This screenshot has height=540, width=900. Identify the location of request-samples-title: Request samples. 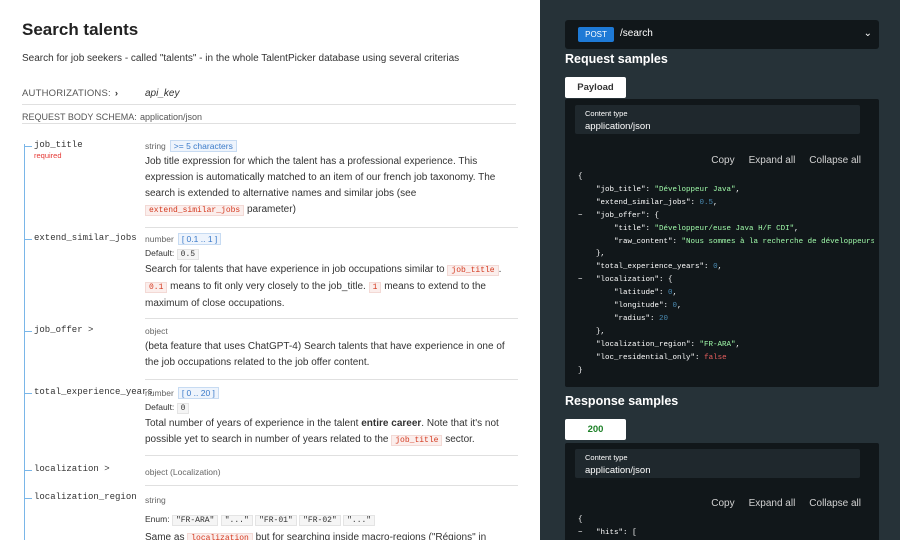
(616, 59).